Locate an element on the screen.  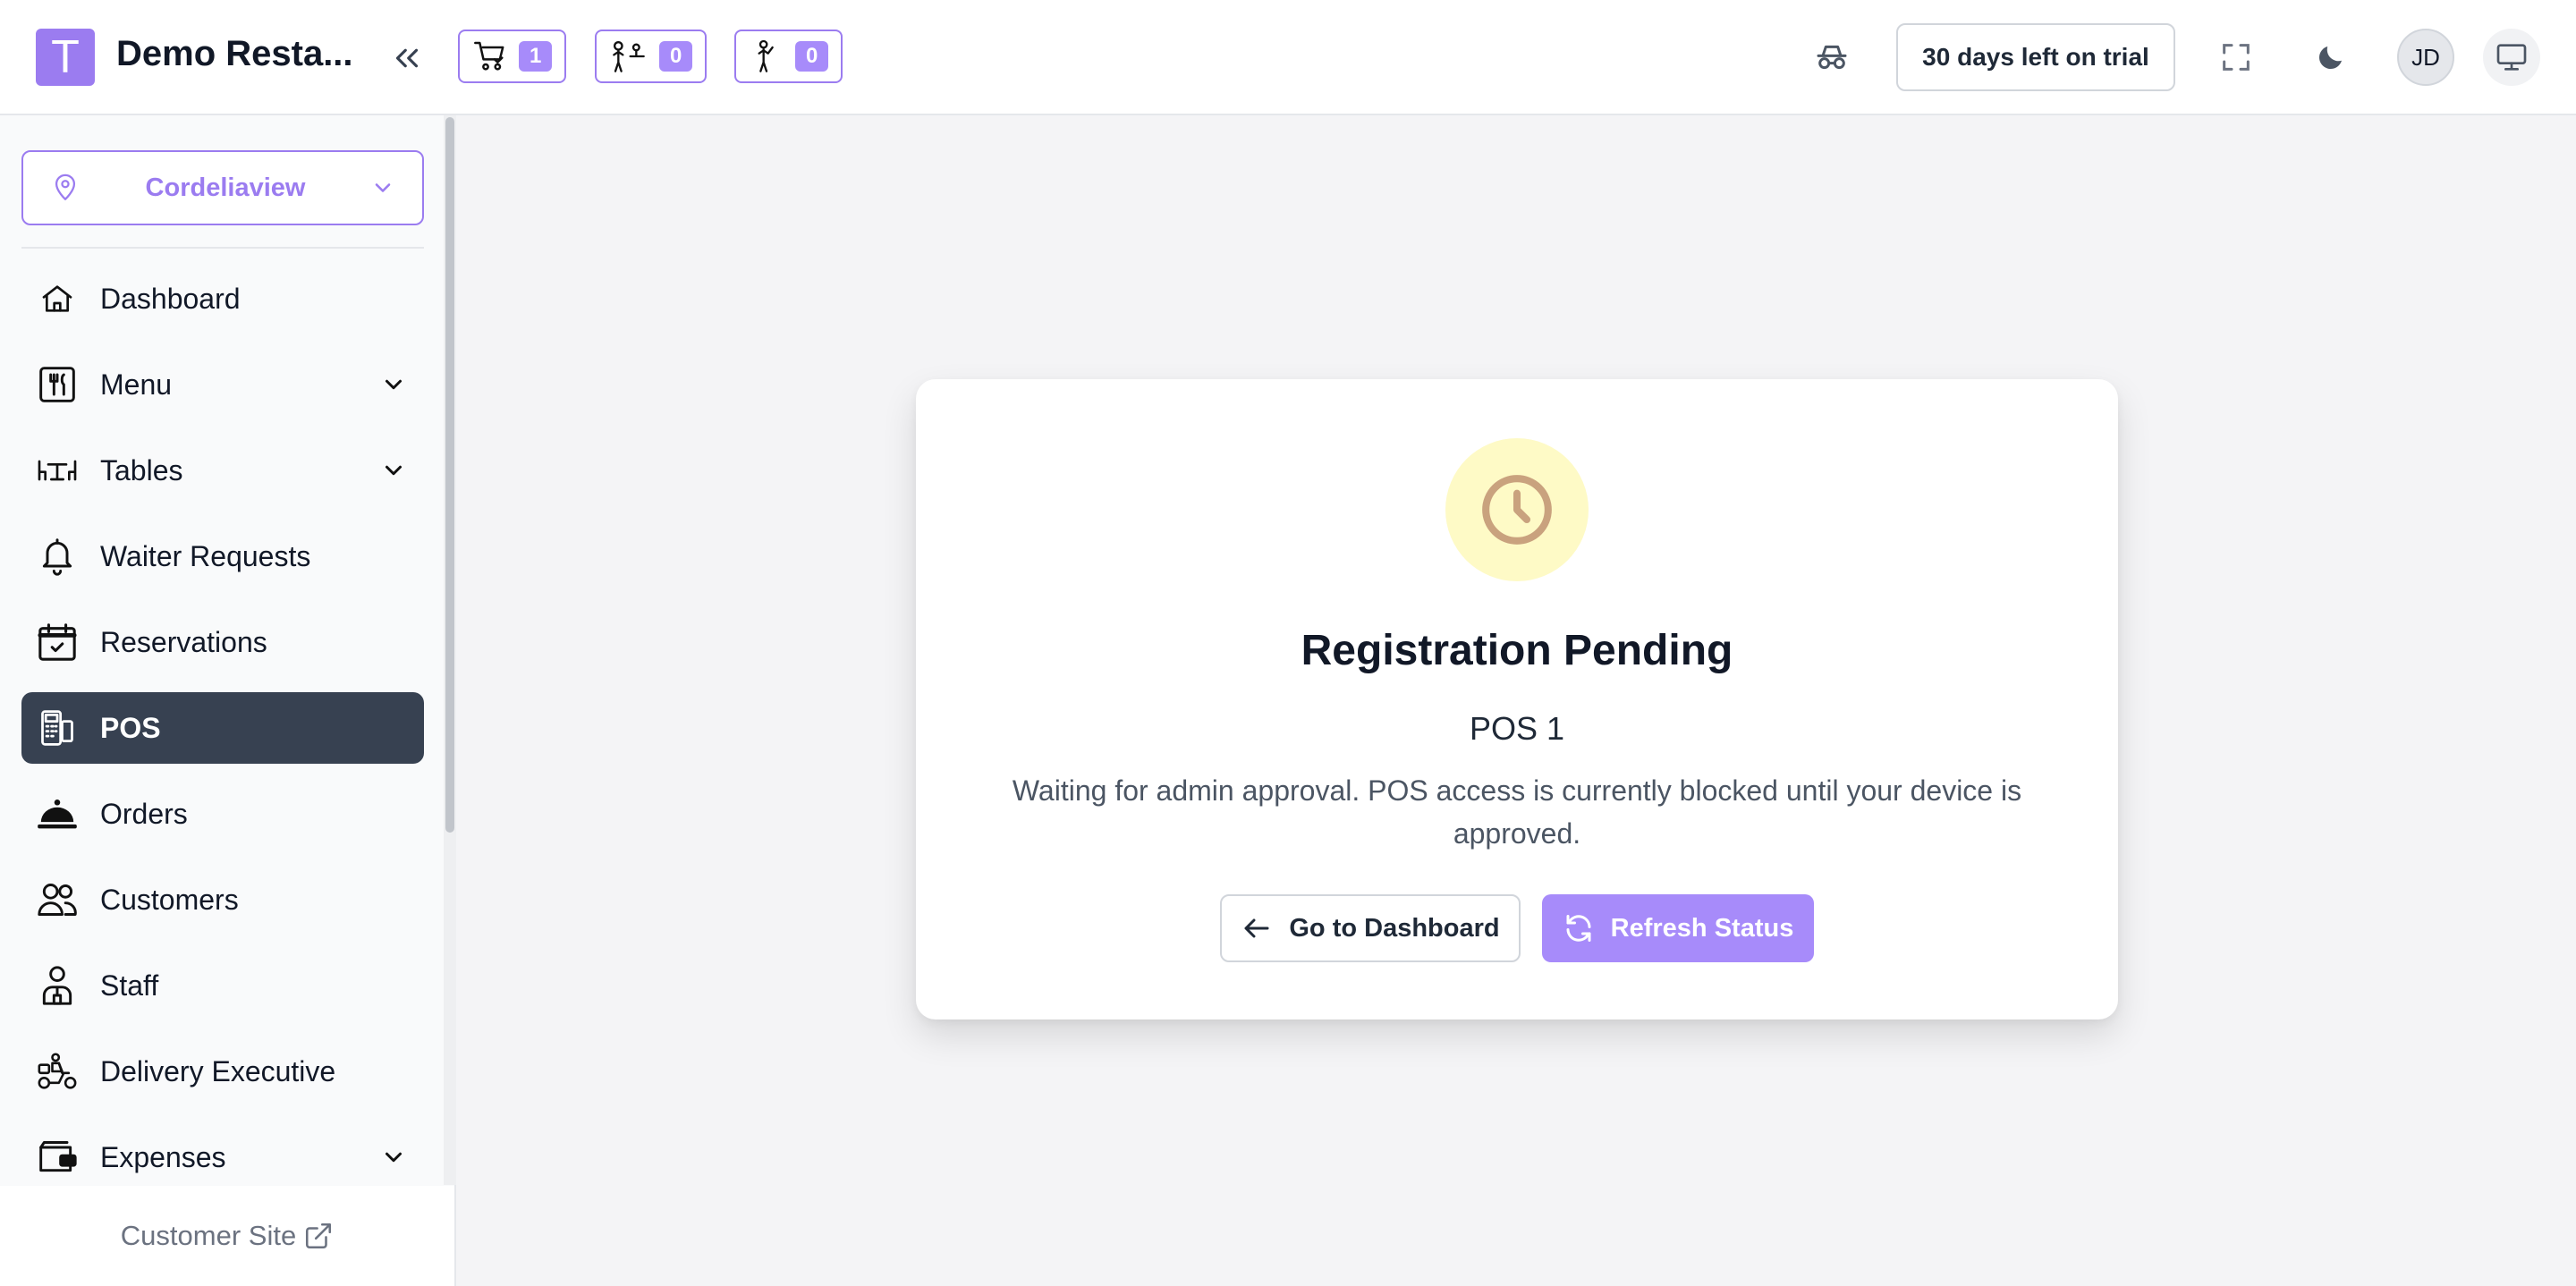
incognito-icon is located at coordinates (1832, 58).